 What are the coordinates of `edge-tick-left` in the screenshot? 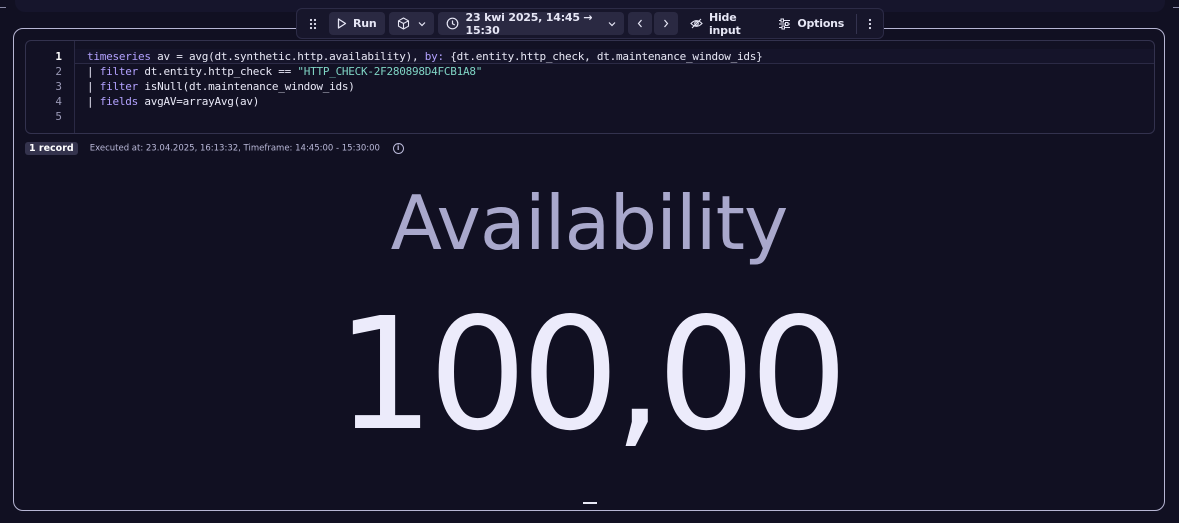 It's located at (3, 7).